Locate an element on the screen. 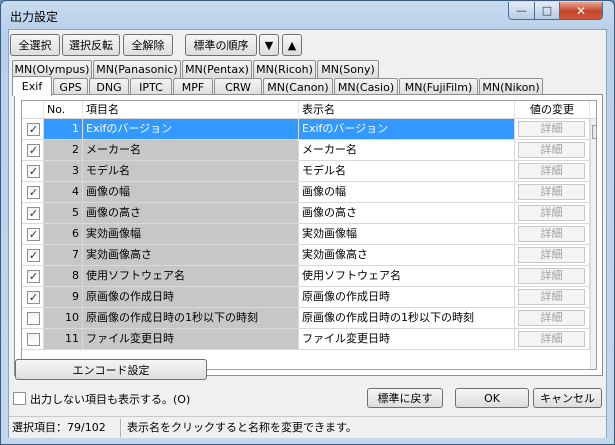 The height and width of the screenshot is (445, 615). table-row: ✓ 6 実効画像幅 実効画像幅 詳細 is located at coordinates (306, 234).